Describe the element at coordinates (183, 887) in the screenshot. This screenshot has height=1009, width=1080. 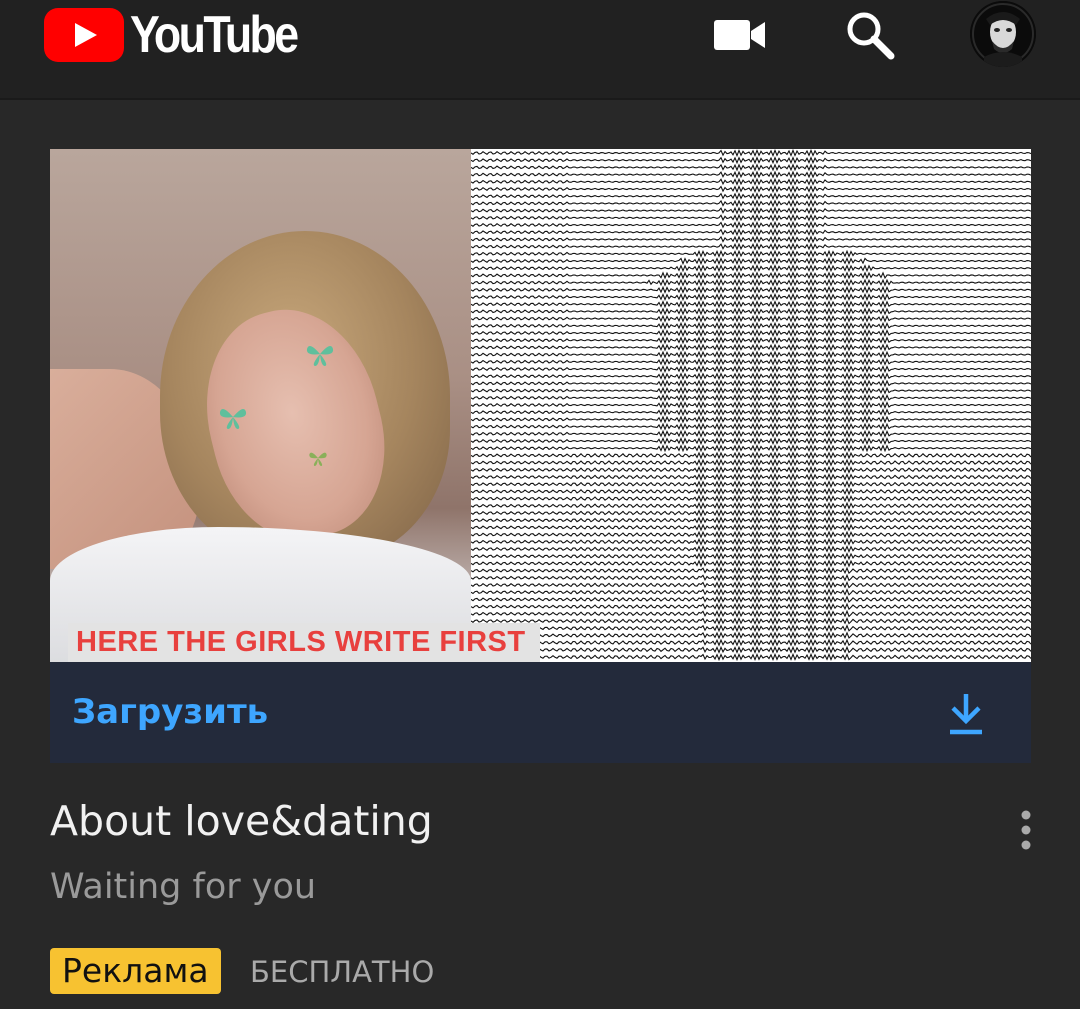
I see `ad-subtitle: Waiting for you` at that location.